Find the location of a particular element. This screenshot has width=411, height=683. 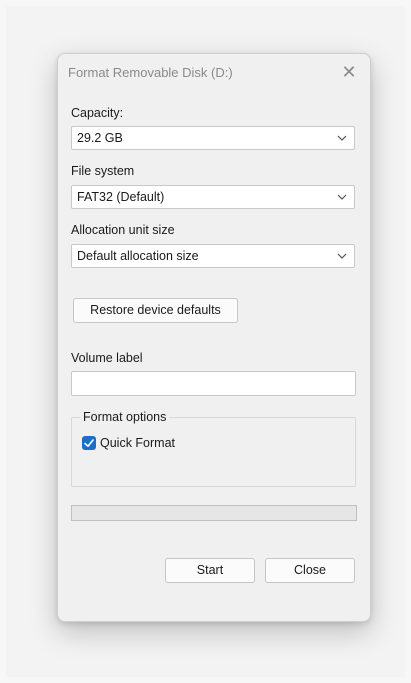

checkmark-icon is located at coordinates (89, 443).